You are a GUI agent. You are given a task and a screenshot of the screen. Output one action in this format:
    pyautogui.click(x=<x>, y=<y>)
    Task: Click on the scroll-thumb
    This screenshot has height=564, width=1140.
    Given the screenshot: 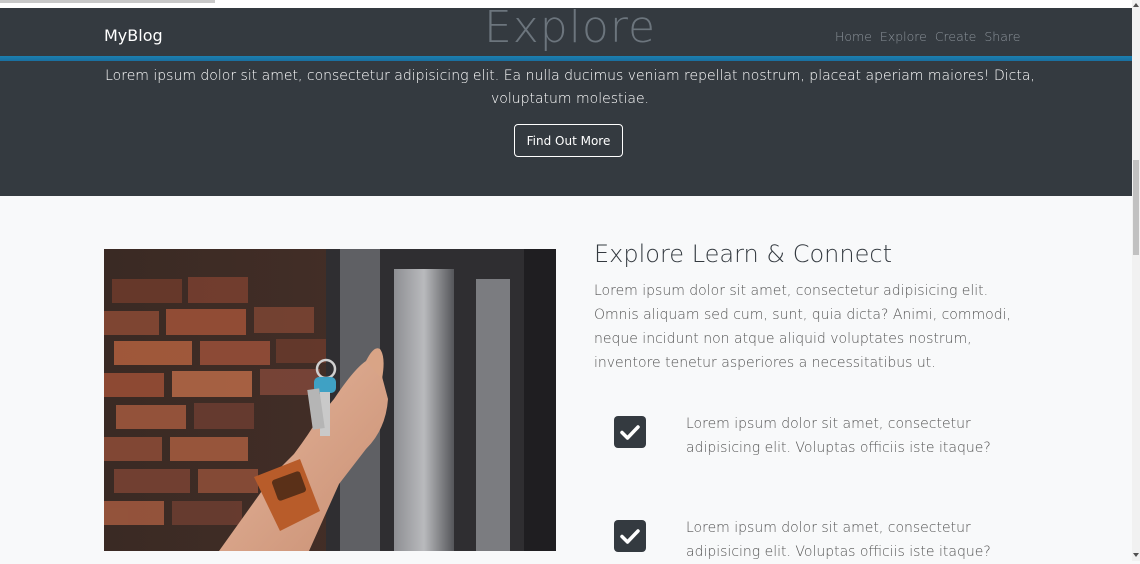 What is the action you would take?
    pyautogui.click(x=1136, y=207)
    